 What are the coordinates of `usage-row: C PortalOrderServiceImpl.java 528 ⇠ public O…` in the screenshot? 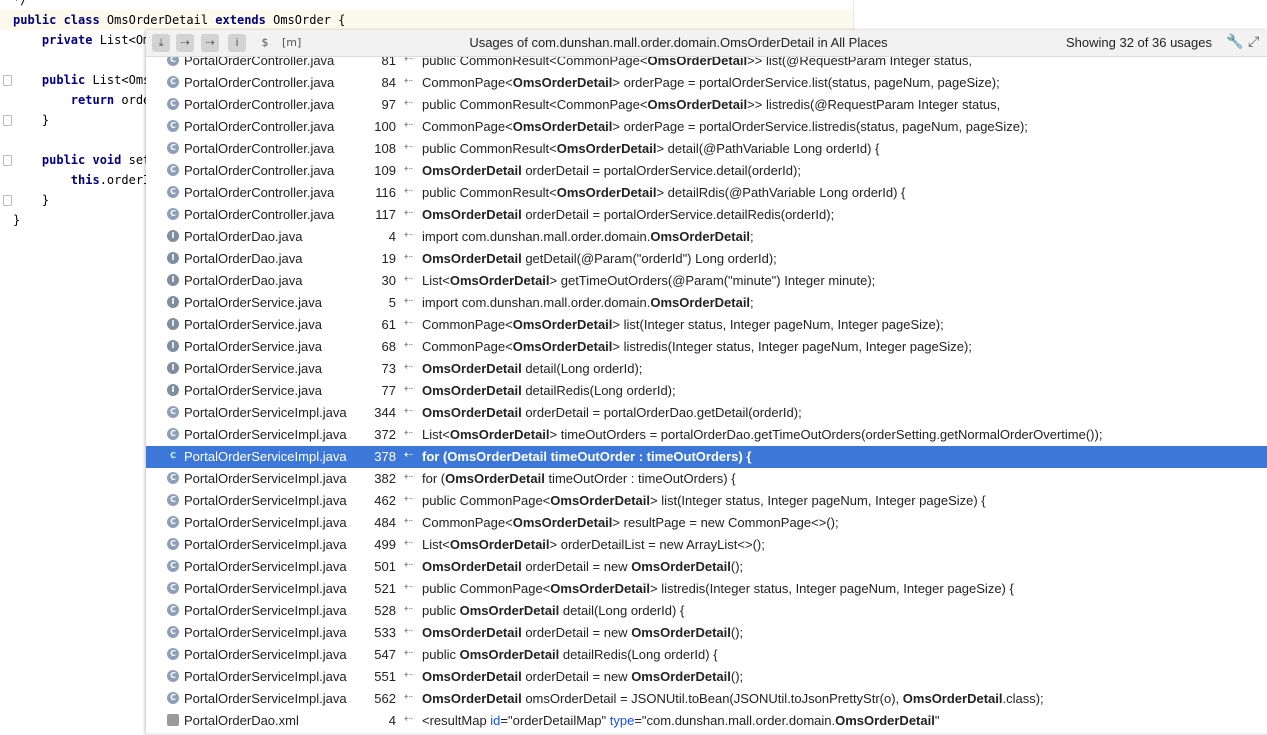 It's located at (706, 611).